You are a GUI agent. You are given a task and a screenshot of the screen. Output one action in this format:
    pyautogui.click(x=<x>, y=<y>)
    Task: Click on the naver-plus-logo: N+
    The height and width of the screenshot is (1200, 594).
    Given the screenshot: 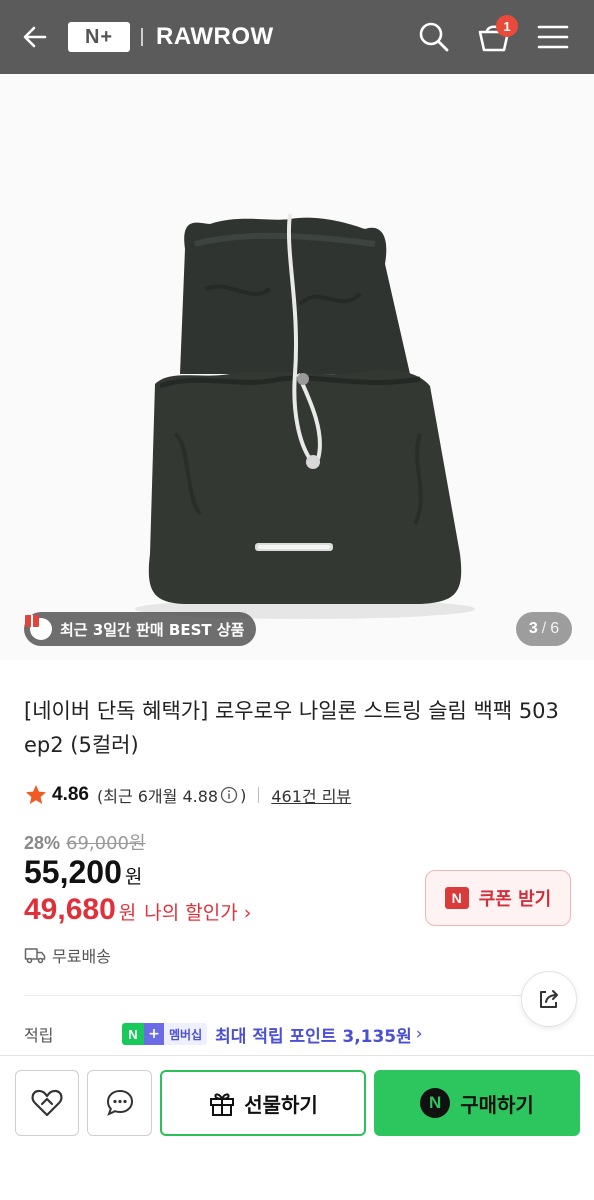 What is the action you would take?
    pyautogui.click(x=99, y=37)
    